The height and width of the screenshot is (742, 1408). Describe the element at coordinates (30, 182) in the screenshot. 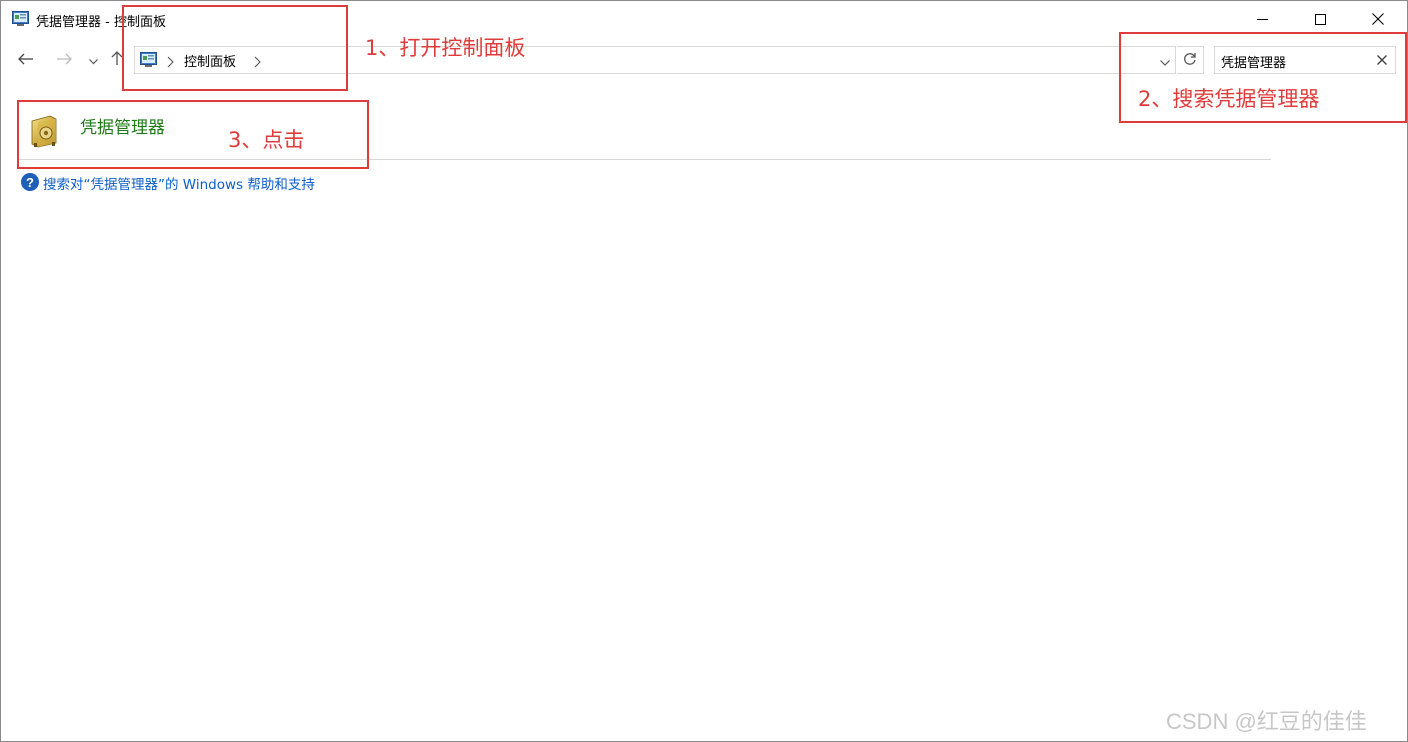

I see `help-icon: ?` at that location.